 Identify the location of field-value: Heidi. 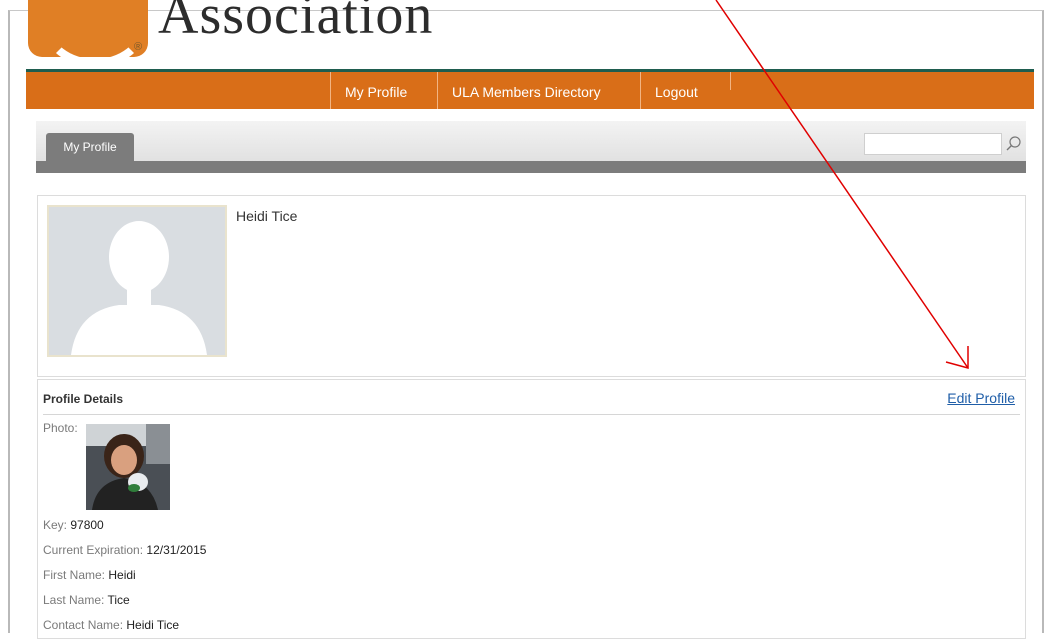
(122, 575).